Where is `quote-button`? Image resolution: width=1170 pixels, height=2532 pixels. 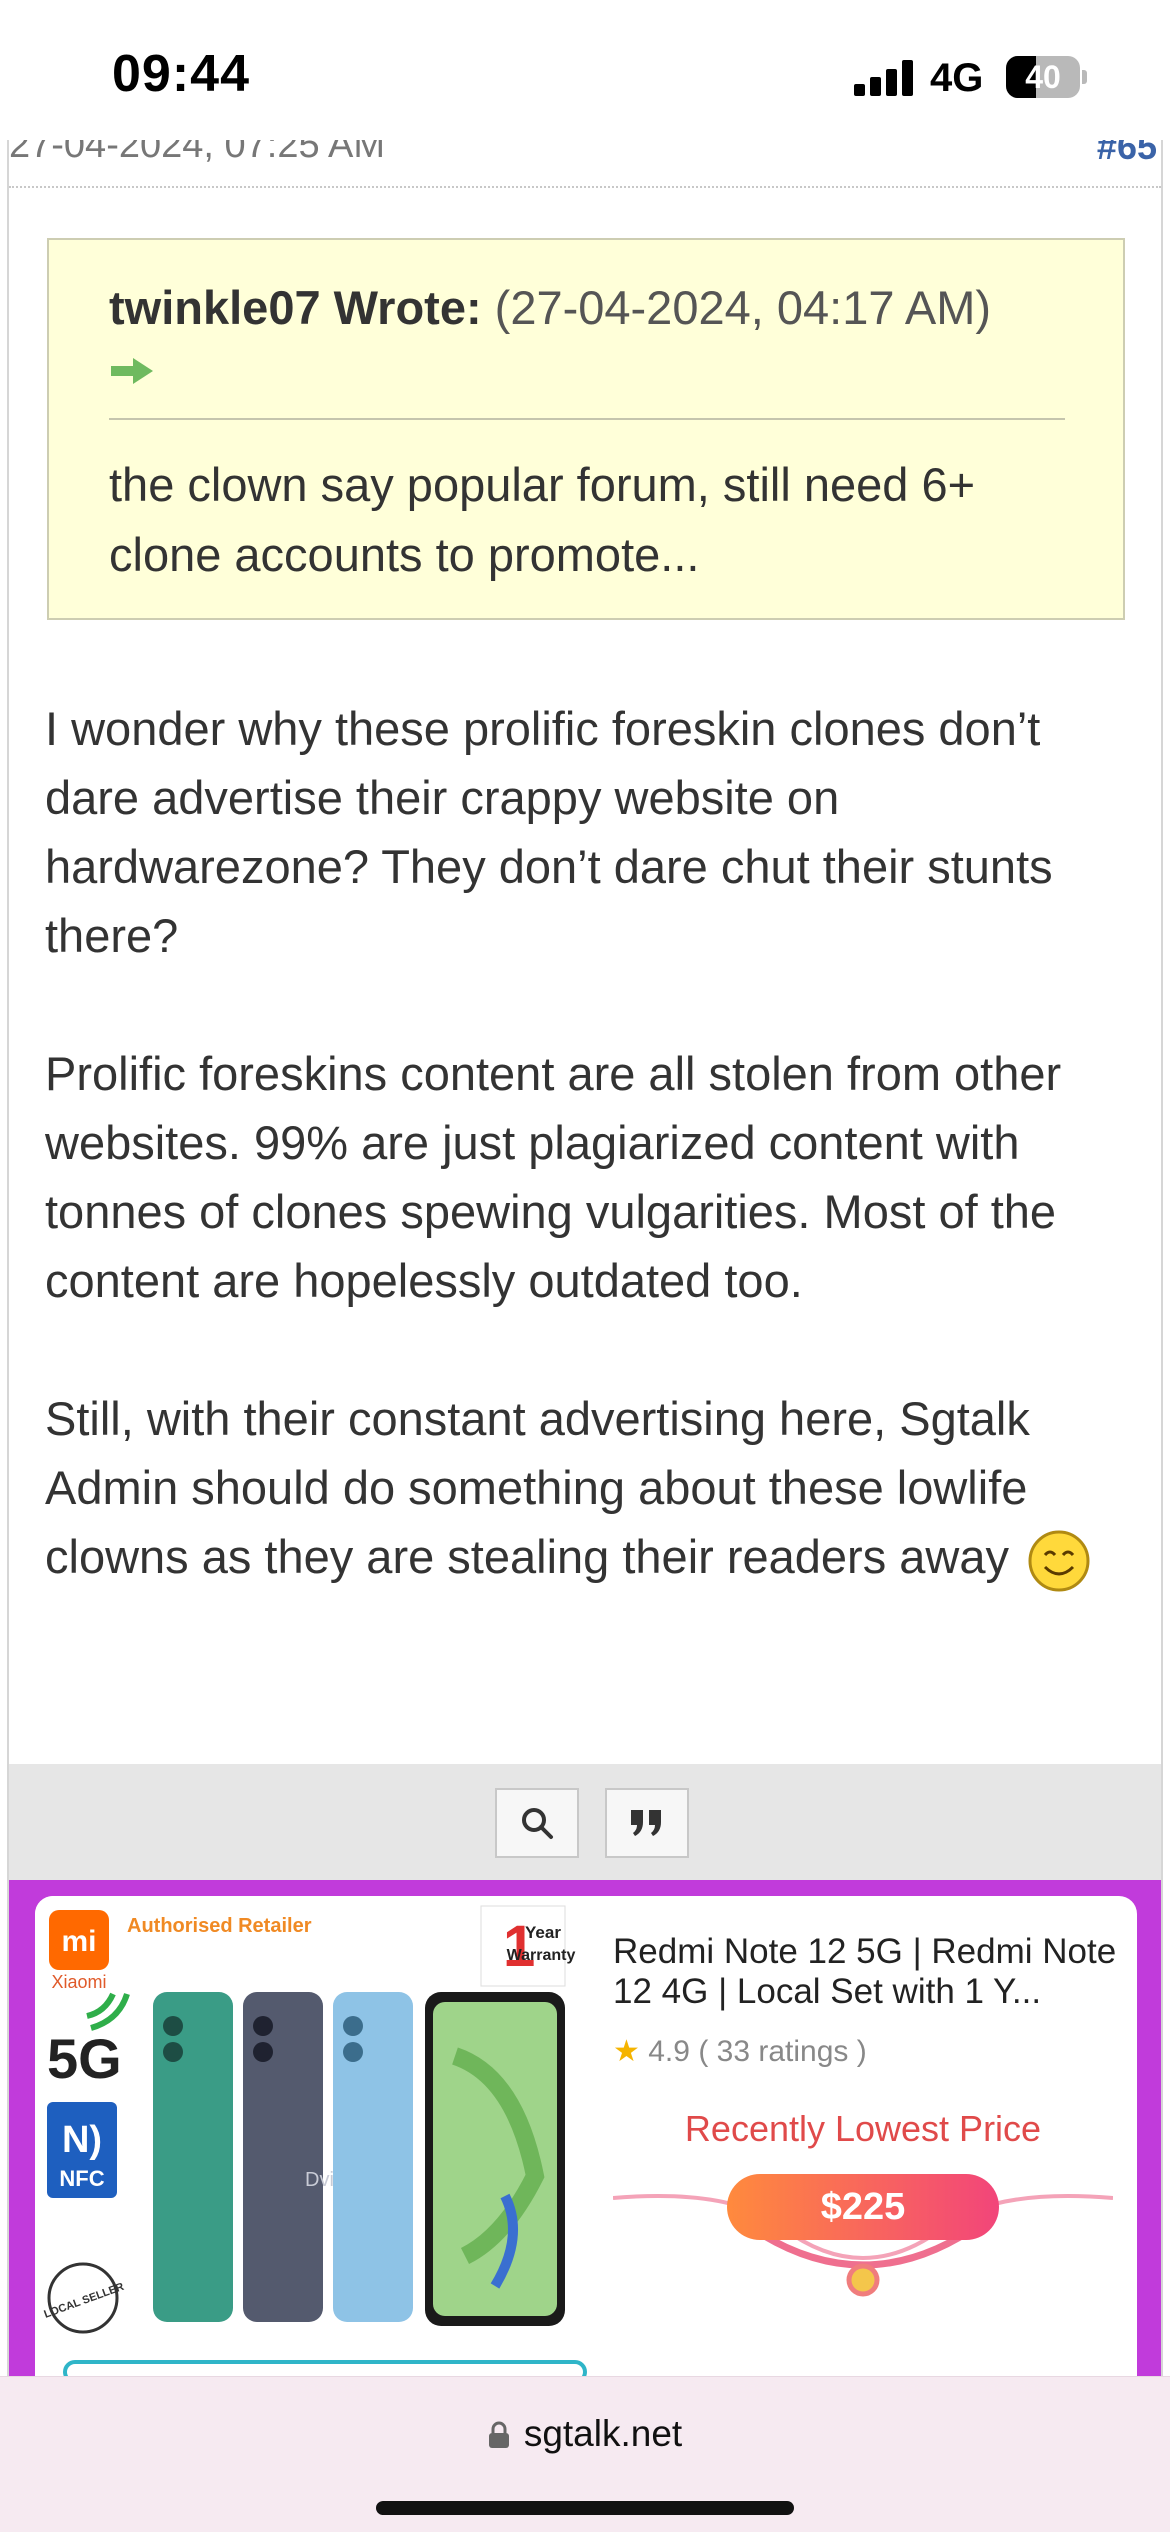 quote-button is located at coordinates (647, 1823).